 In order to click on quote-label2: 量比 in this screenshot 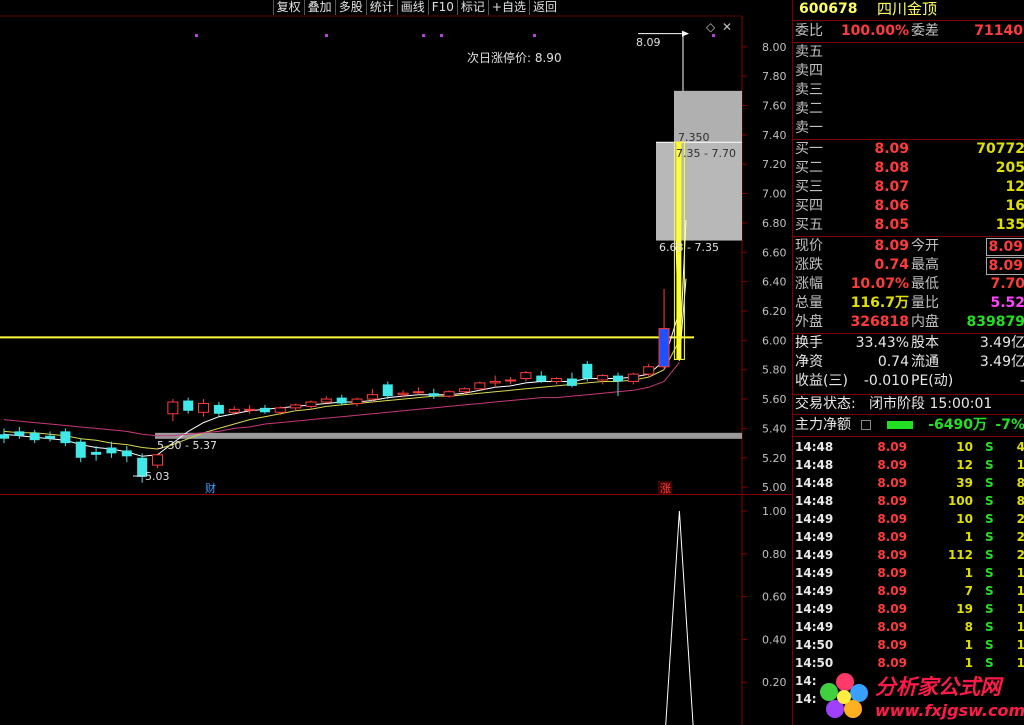, I will do `click(925, 303)`.